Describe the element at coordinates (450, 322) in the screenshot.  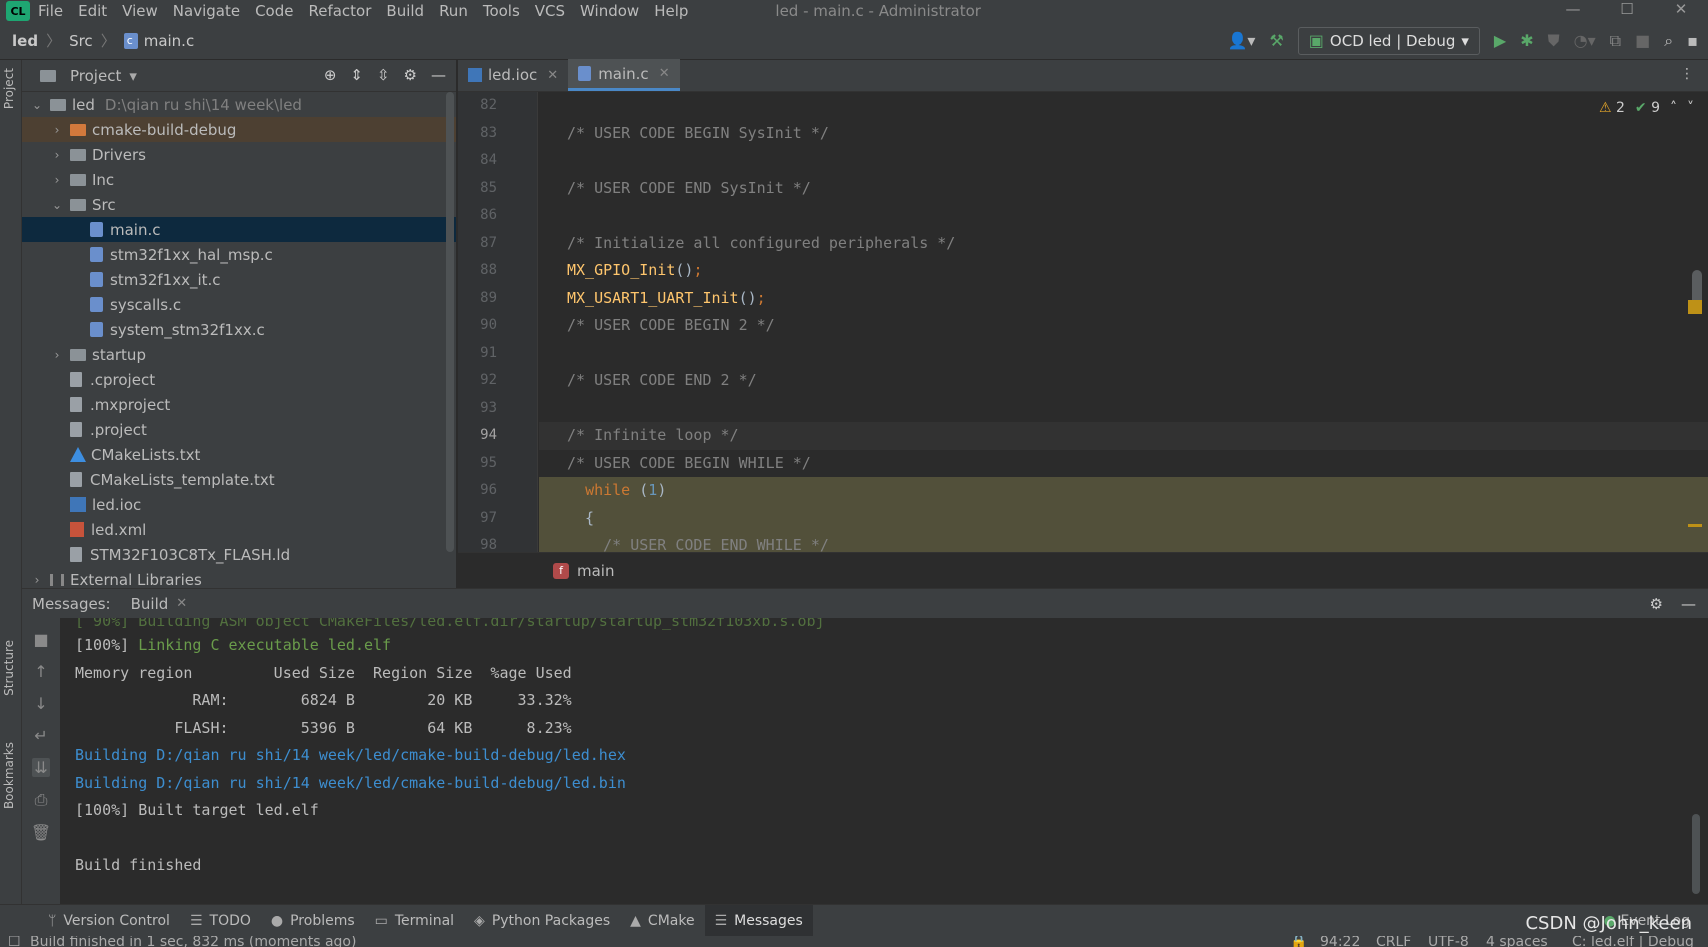
I see `project-scrollbar` at that location.